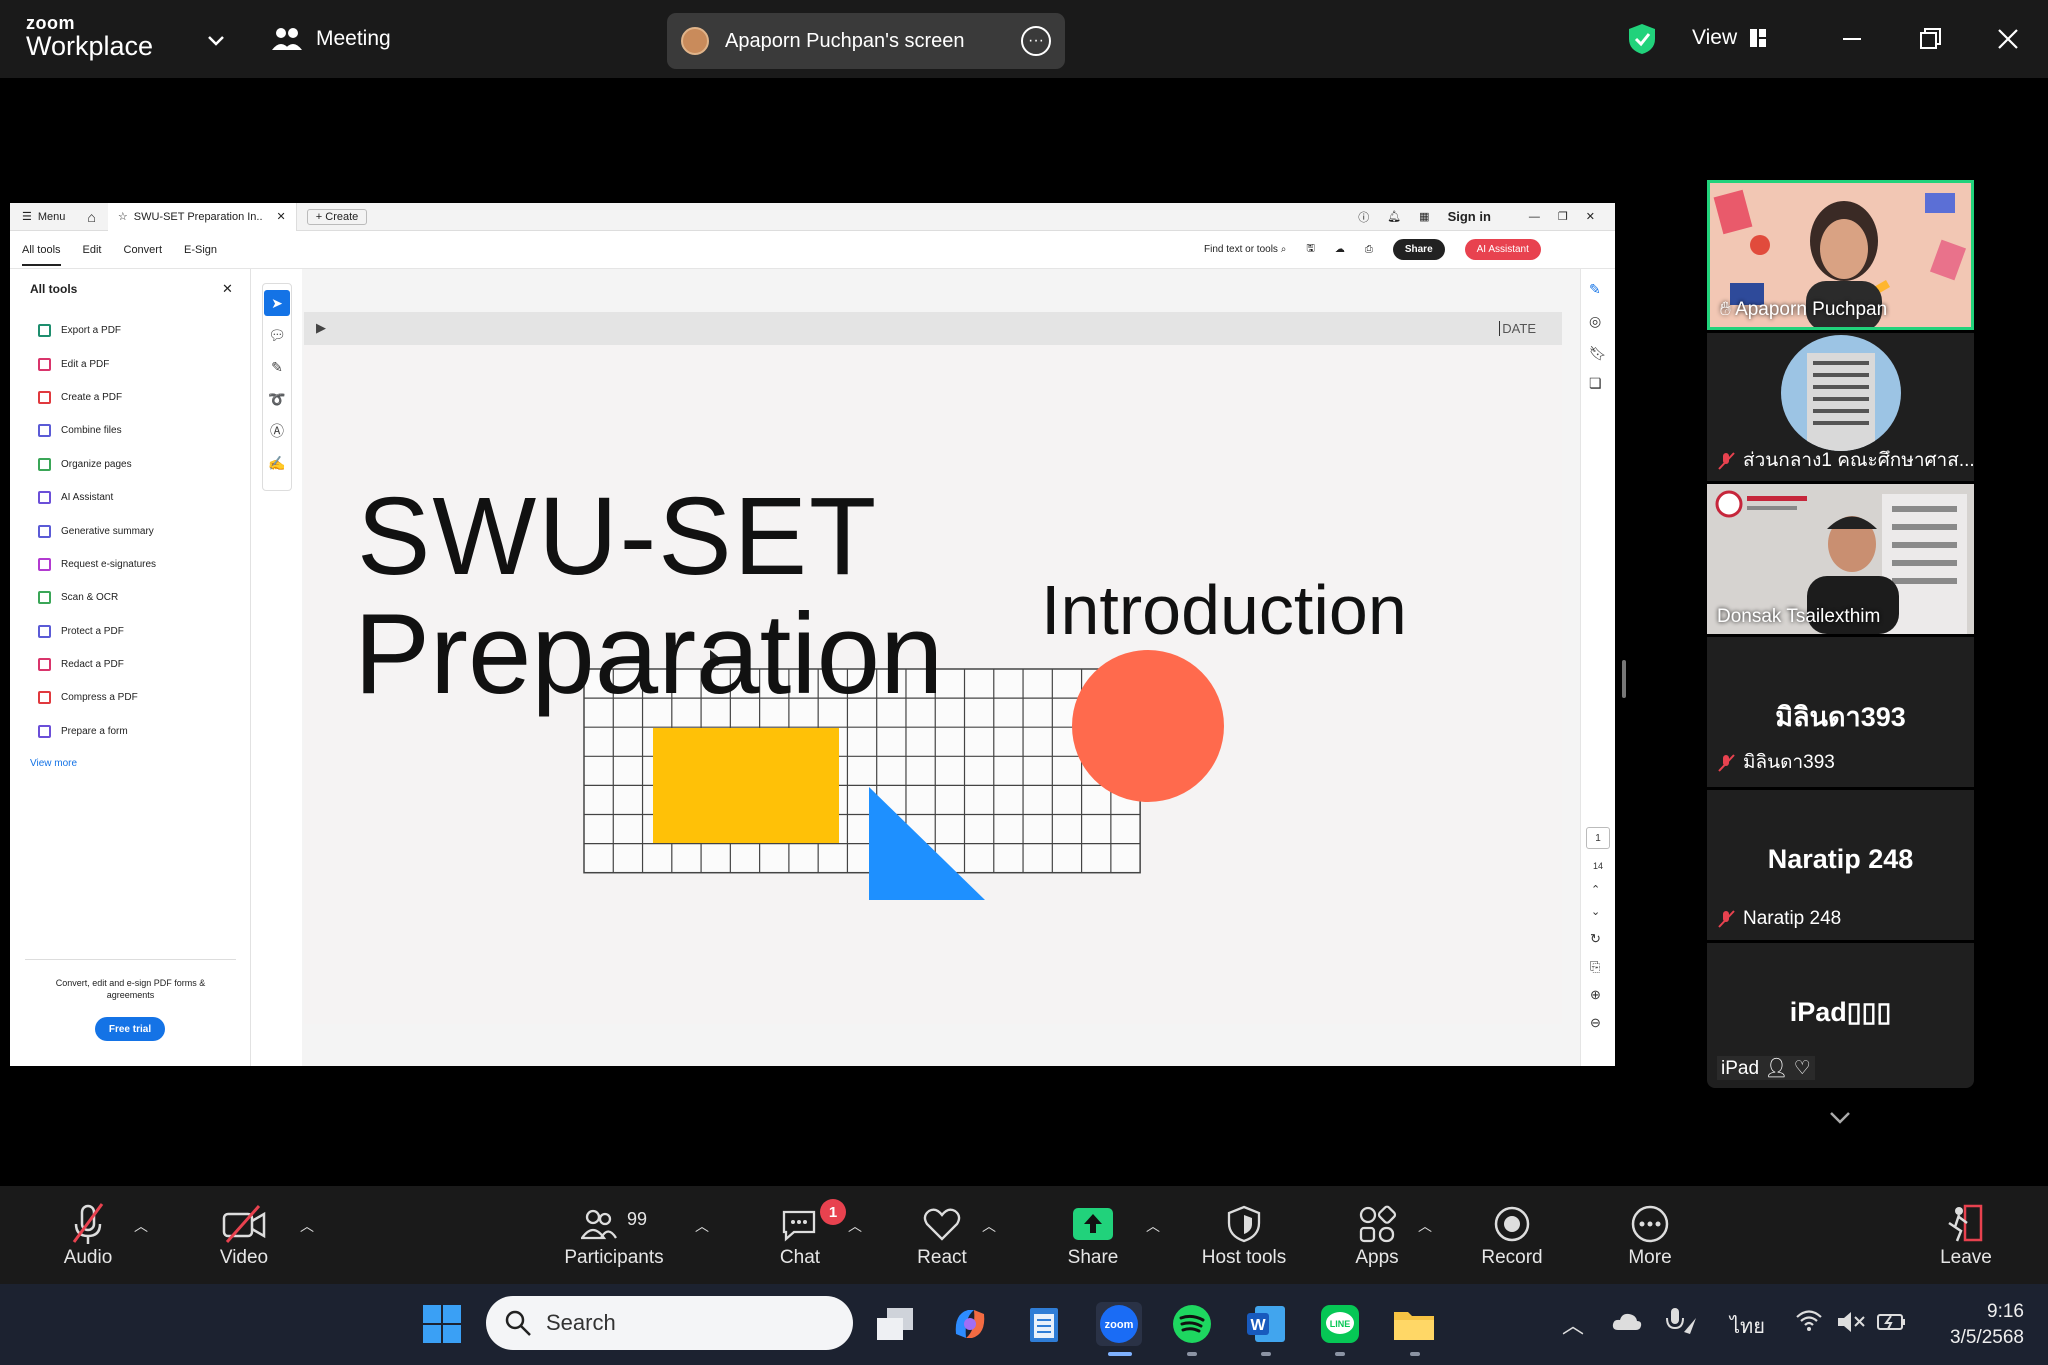  Describe the element at coordinates (1595, 321) in the screenshot. I see `rail-comments-icon: ◎` at that location.